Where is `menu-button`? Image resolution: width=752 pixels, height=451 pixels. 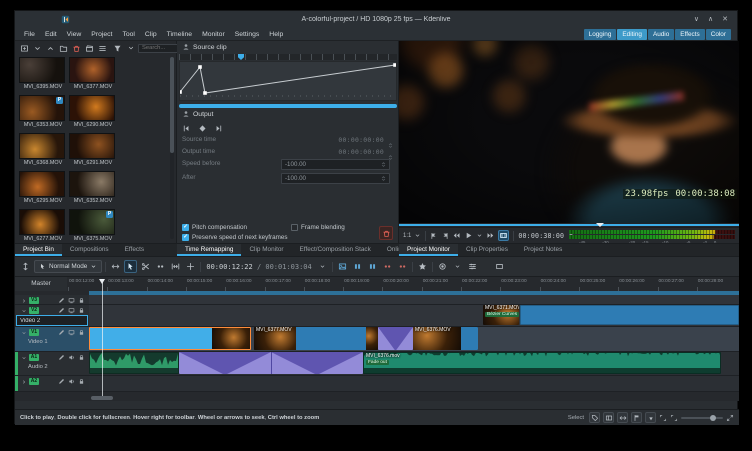 menu-button is located at coordinates (102, 48).